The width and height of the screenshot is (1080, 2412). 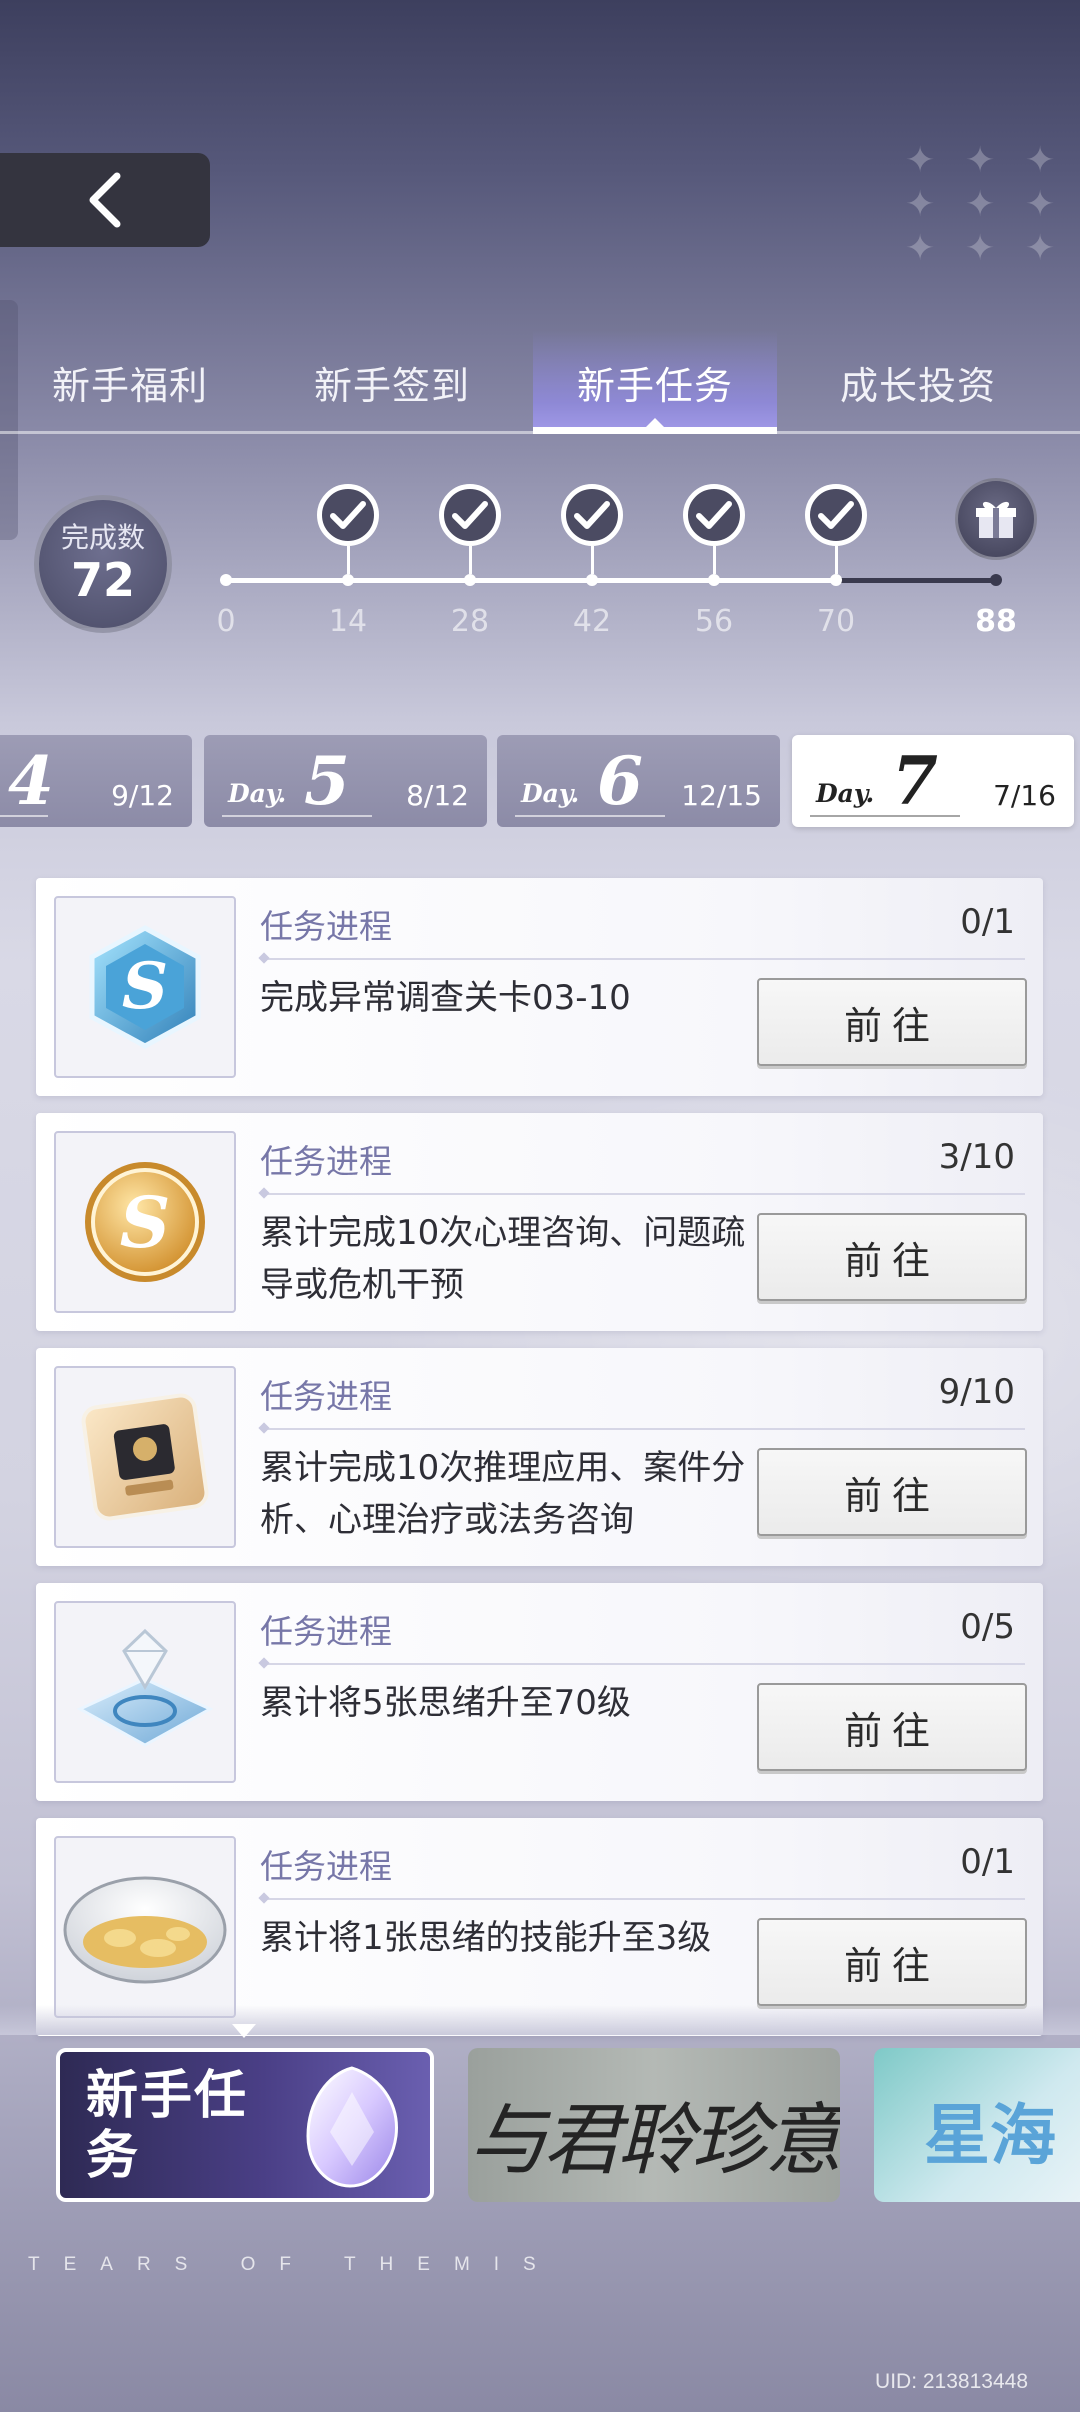 I want to click on banner-title: 新手任务, so click(x=167, y=2126).